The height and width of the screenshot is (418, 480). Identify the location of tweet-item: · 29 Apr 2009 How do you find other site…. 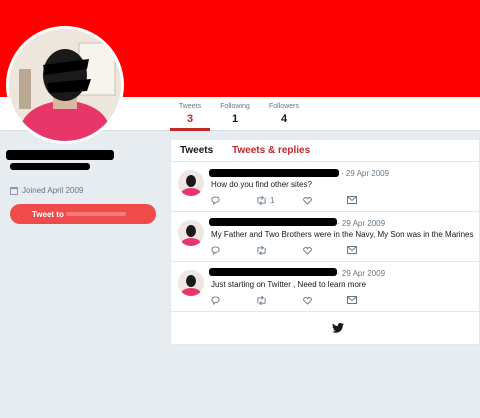
(325, 187).